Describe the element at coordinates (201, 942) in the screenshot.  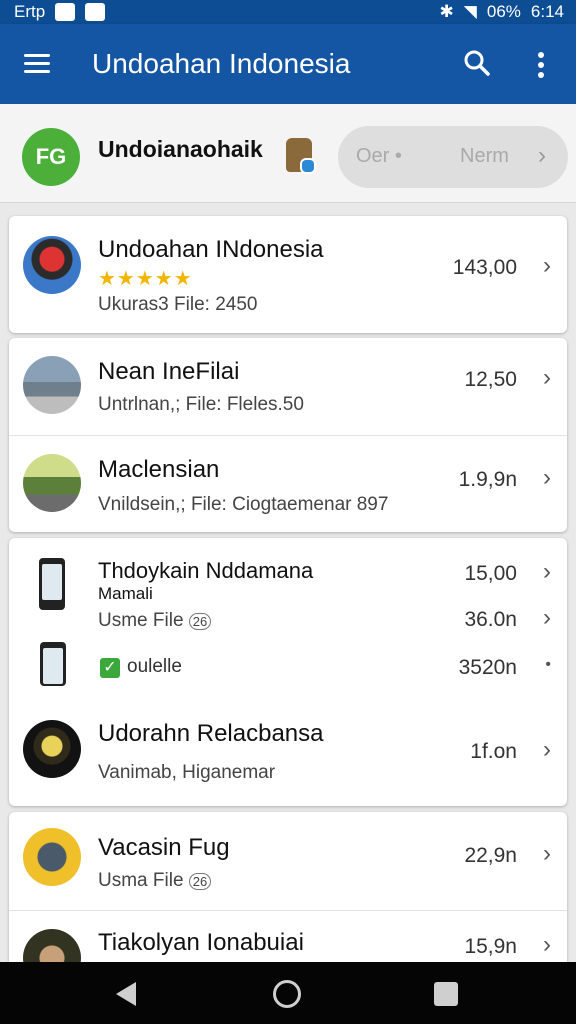
I see `item-title: Tiakolyan Ionabuiai` at that location.